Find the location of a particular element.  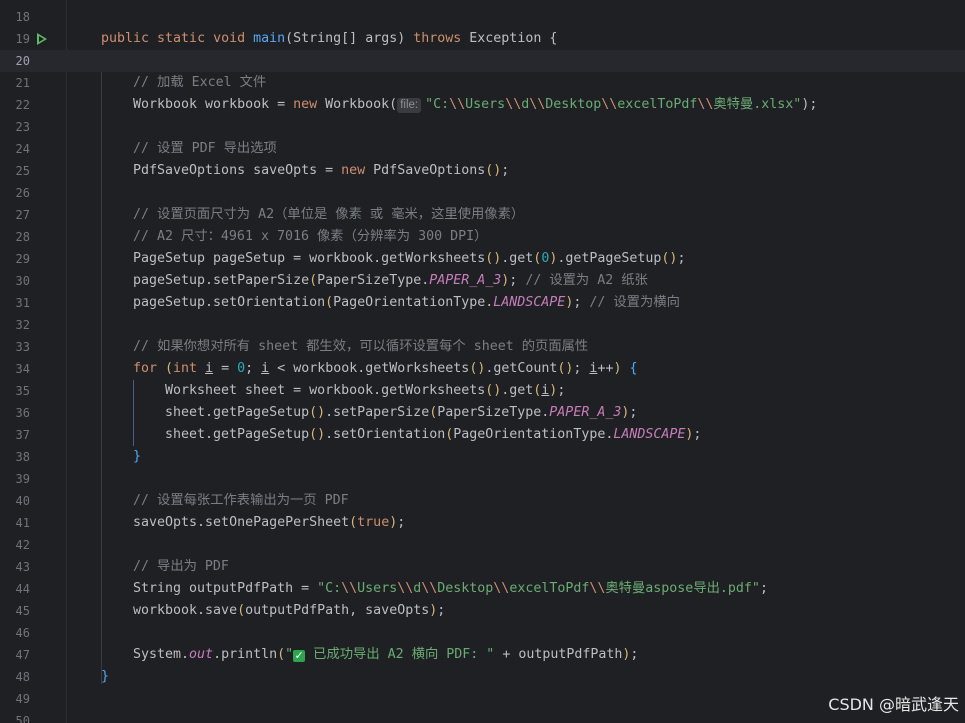

watermark: CSDN @暗武逢天 is located at coordinates (893, 704).